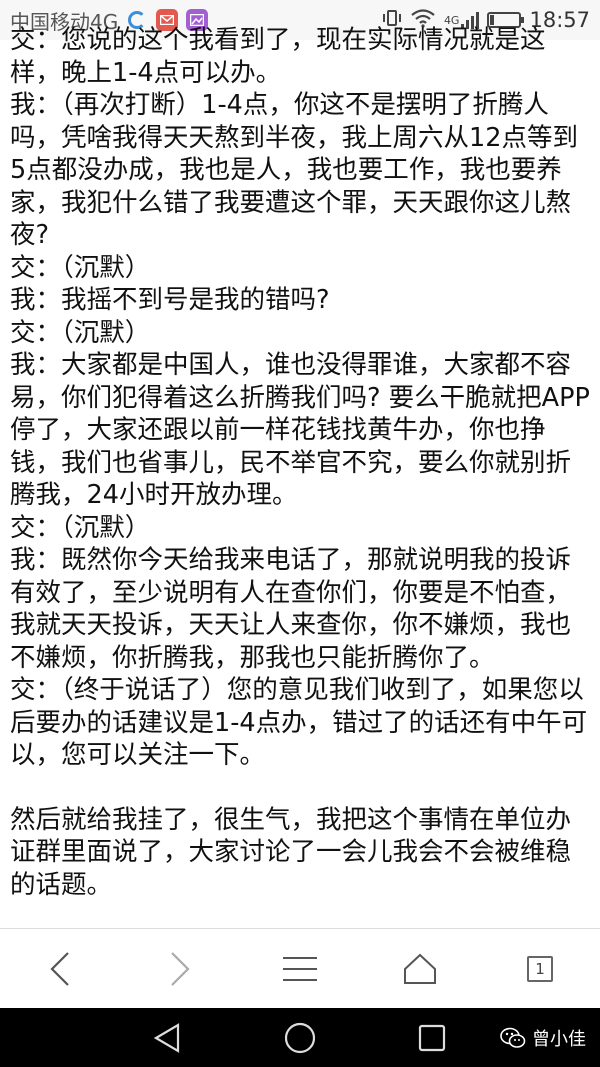 This screenshot has height=1067, width=600. I want to click on tabs-button: 1, so click(540, 969).